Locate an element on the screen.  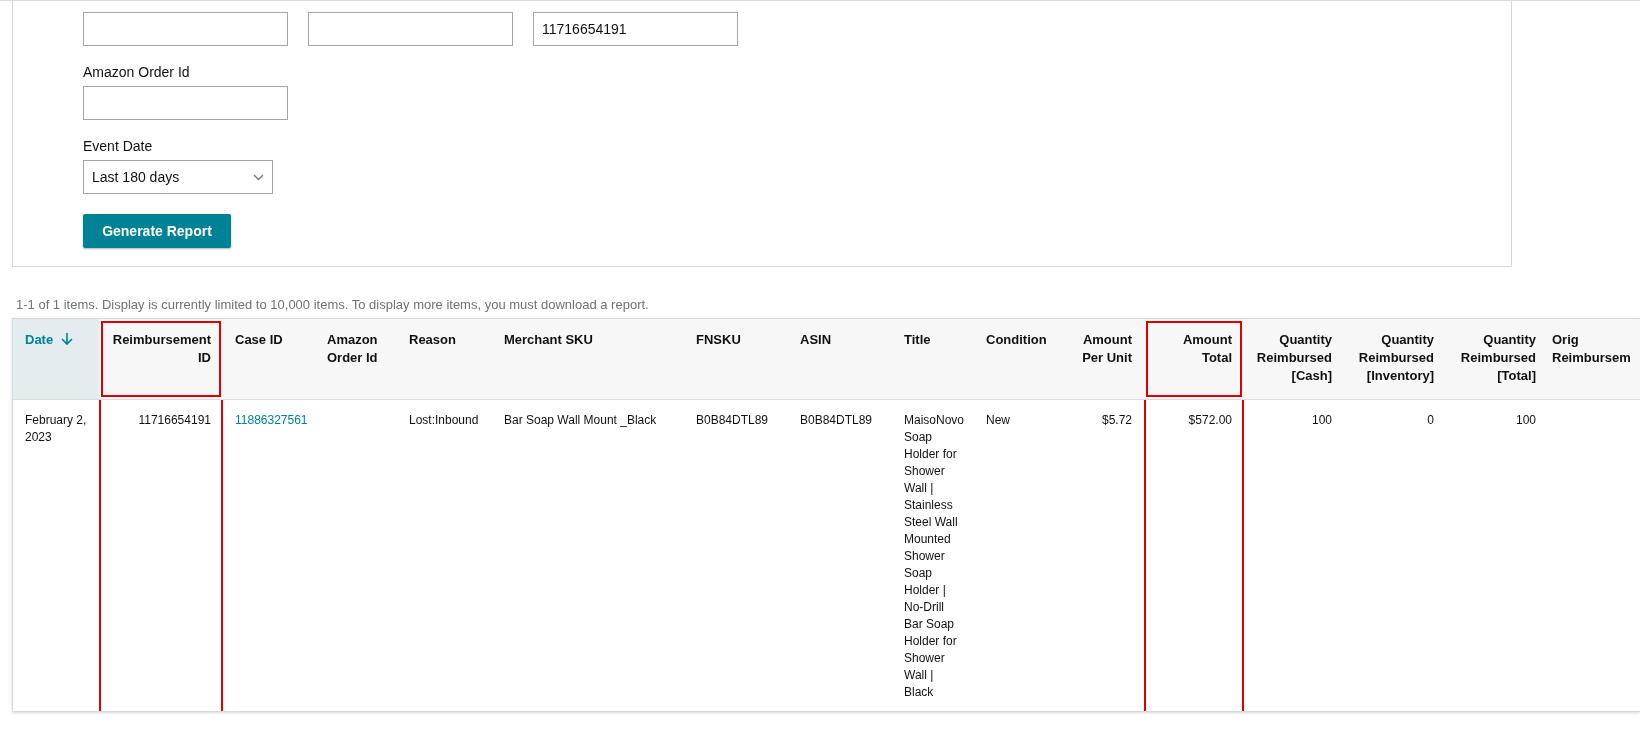
field-label: Amazon Order Id is located at coordinates (137, 72).